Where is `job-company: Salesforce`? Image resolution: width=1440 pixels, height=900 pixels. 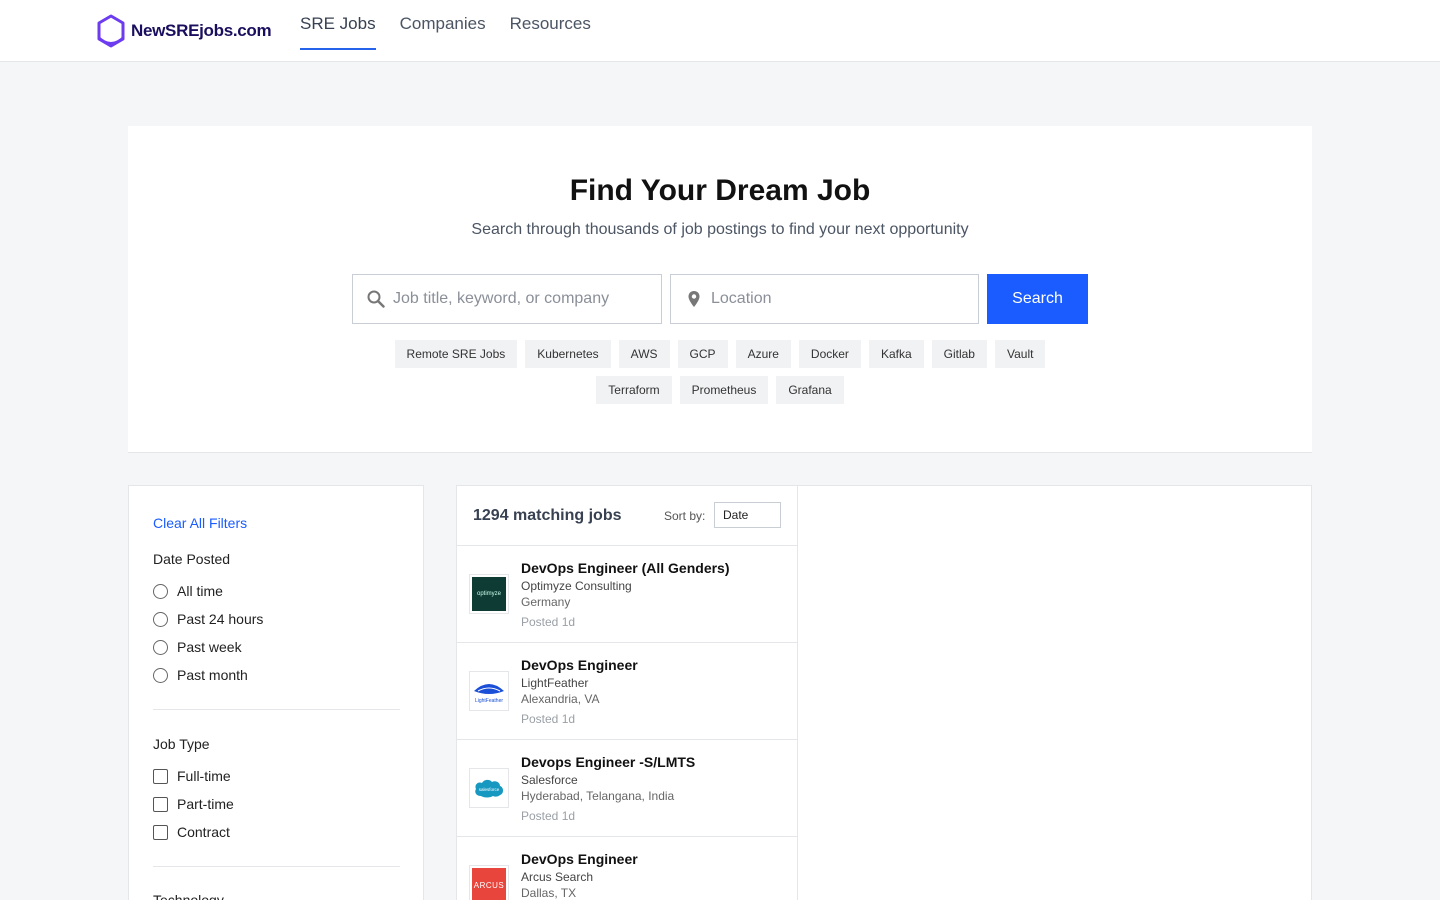 job-company: Salesforce is located at coordinates (549, 780).